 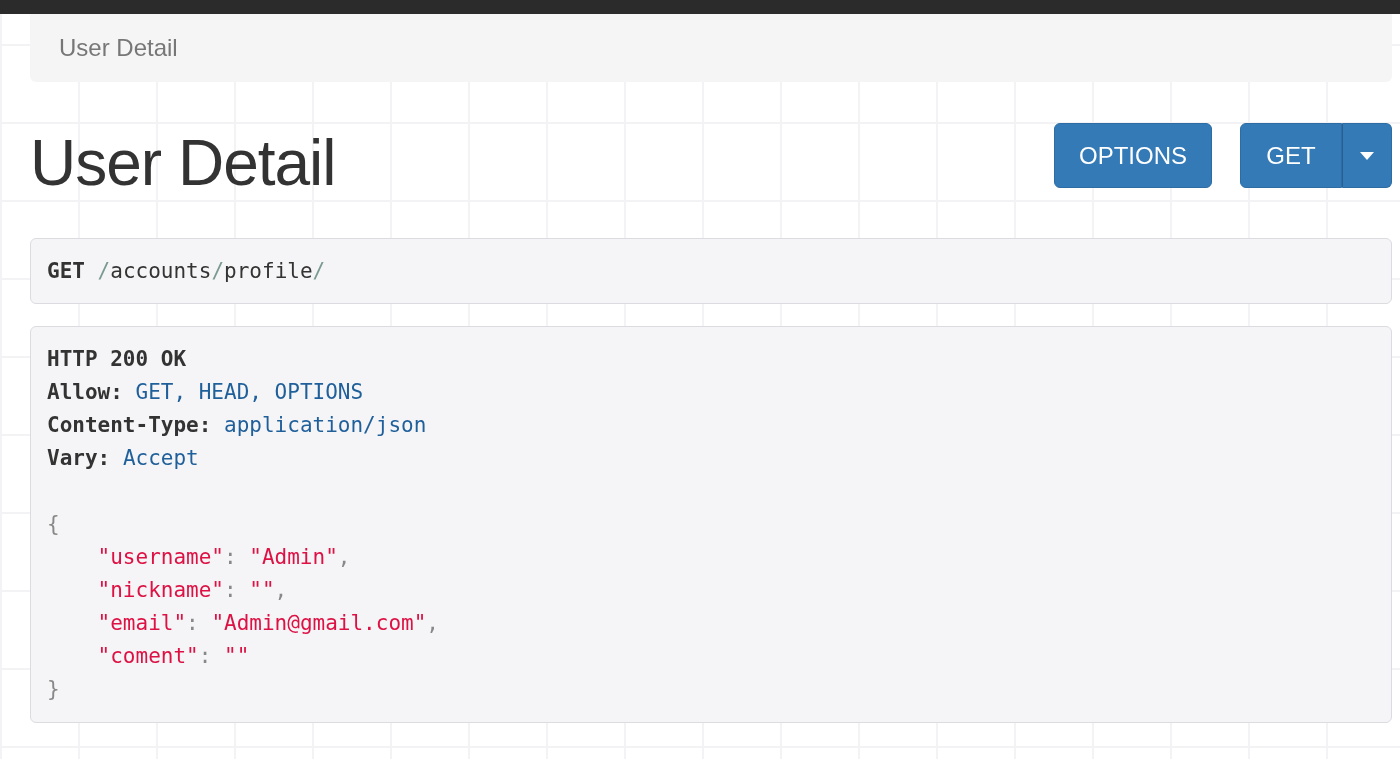 I want to click on json-line: }, so click(x=54, y=689).